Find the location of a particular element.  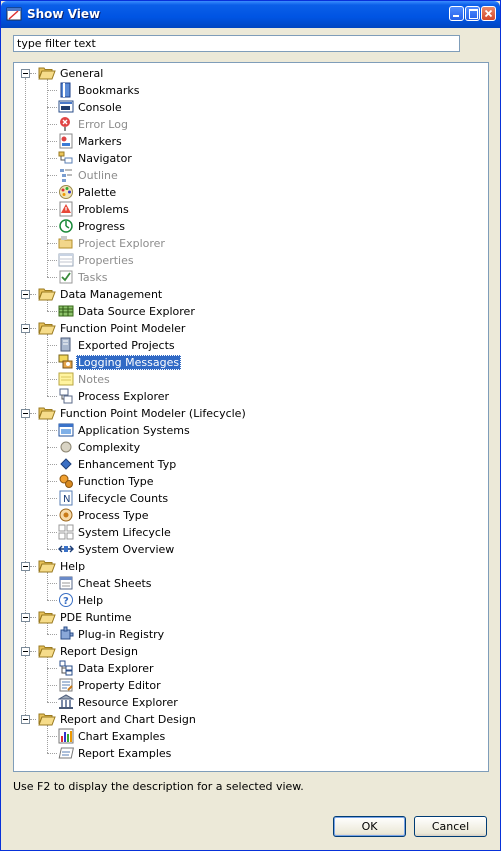

tree-view-item: Enhancement Typ is located at coordinates (251, 464).